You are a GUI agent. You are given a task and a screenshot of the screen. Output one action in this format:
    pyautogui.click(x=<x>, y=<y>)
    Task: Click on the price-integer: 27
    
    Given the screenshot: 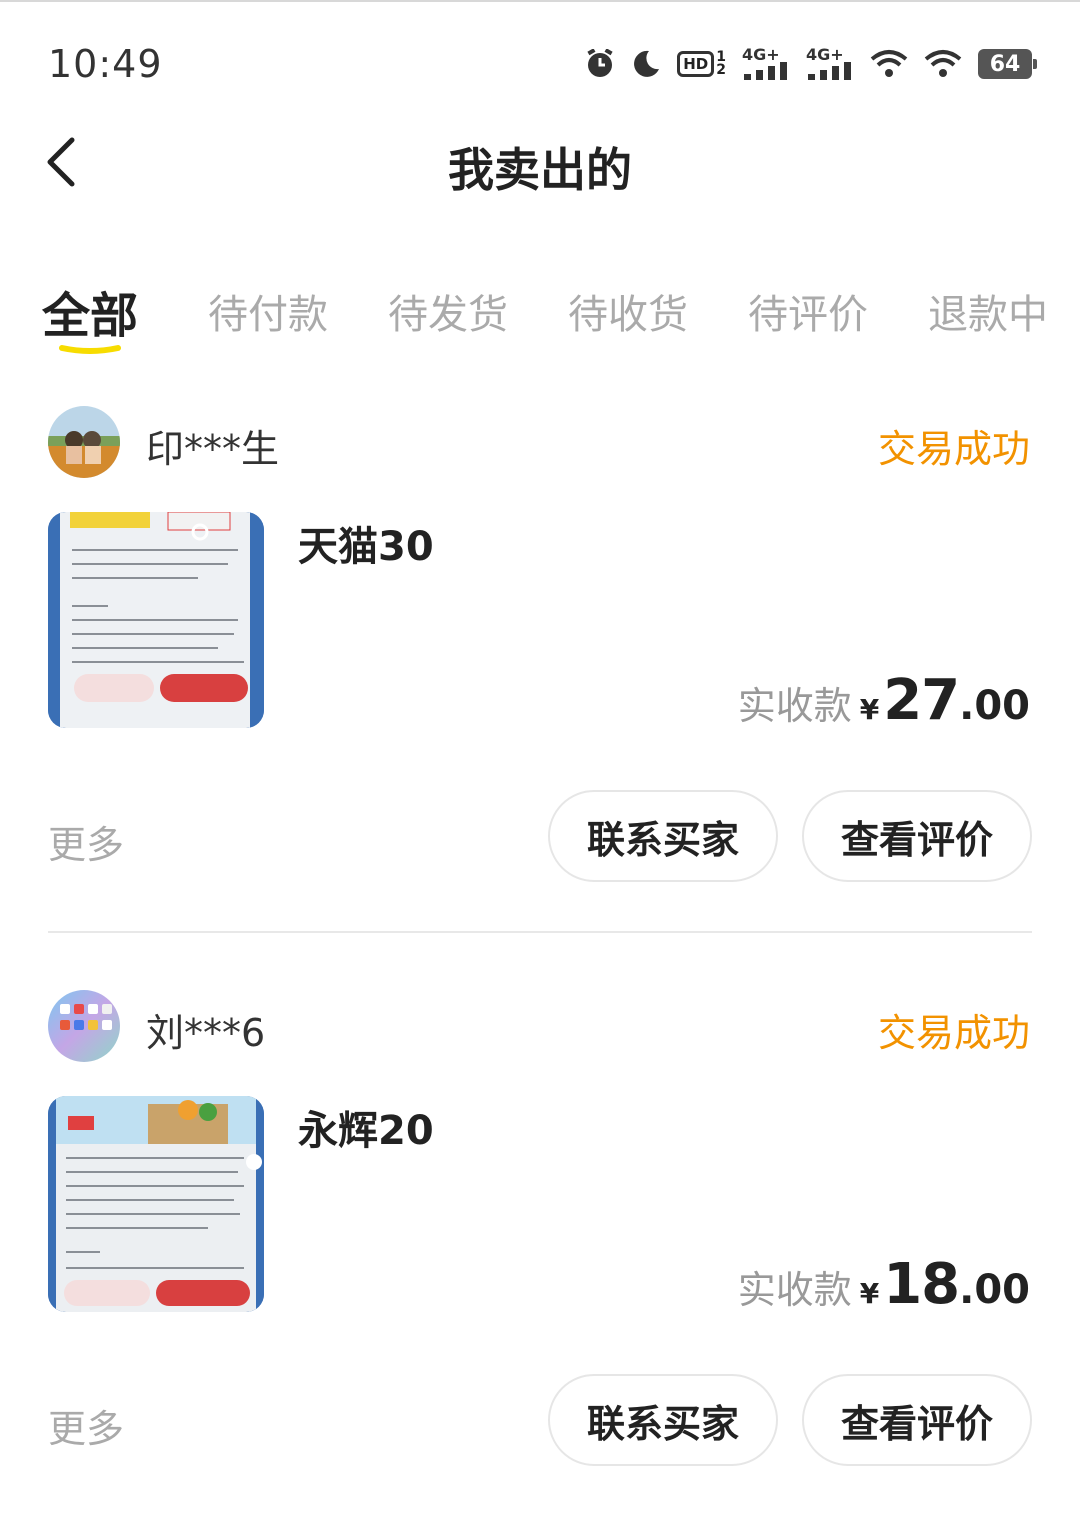 What is the action you would take?
    pyautogui.click(x=921, y=700)
    